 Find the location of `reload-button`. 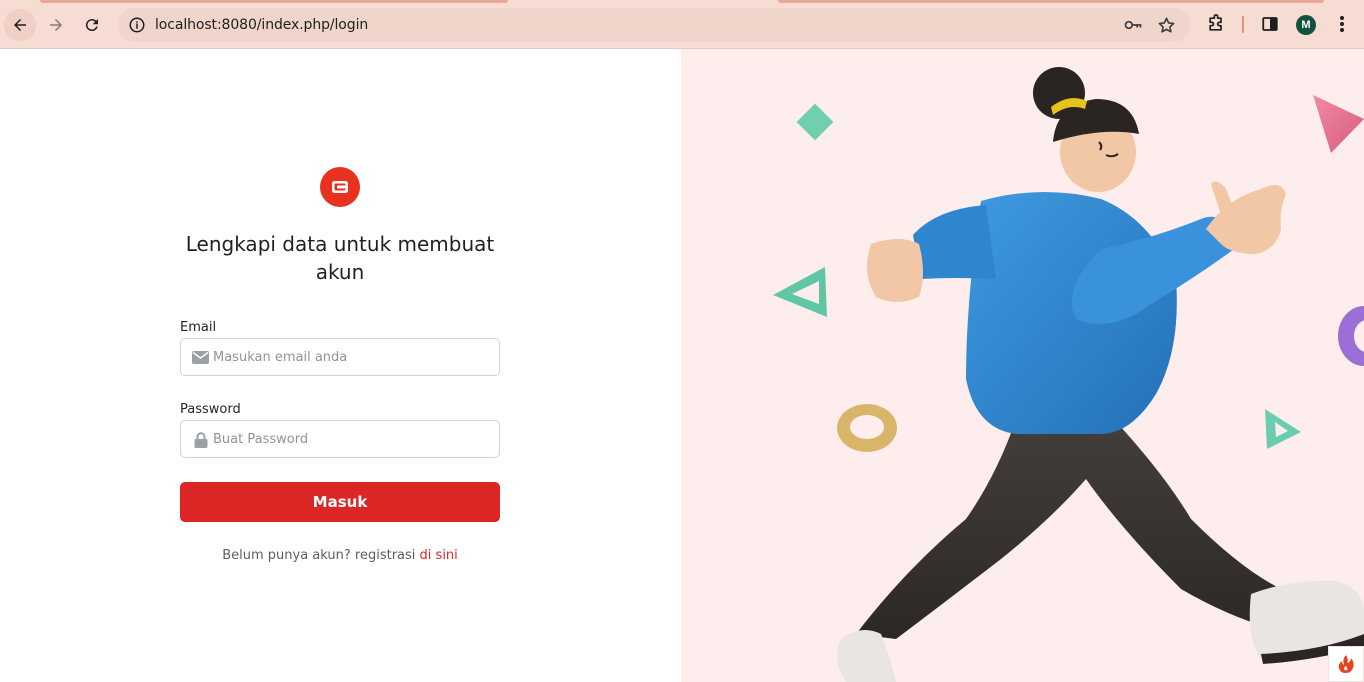

reload-button is located at coordinates (92, 25).